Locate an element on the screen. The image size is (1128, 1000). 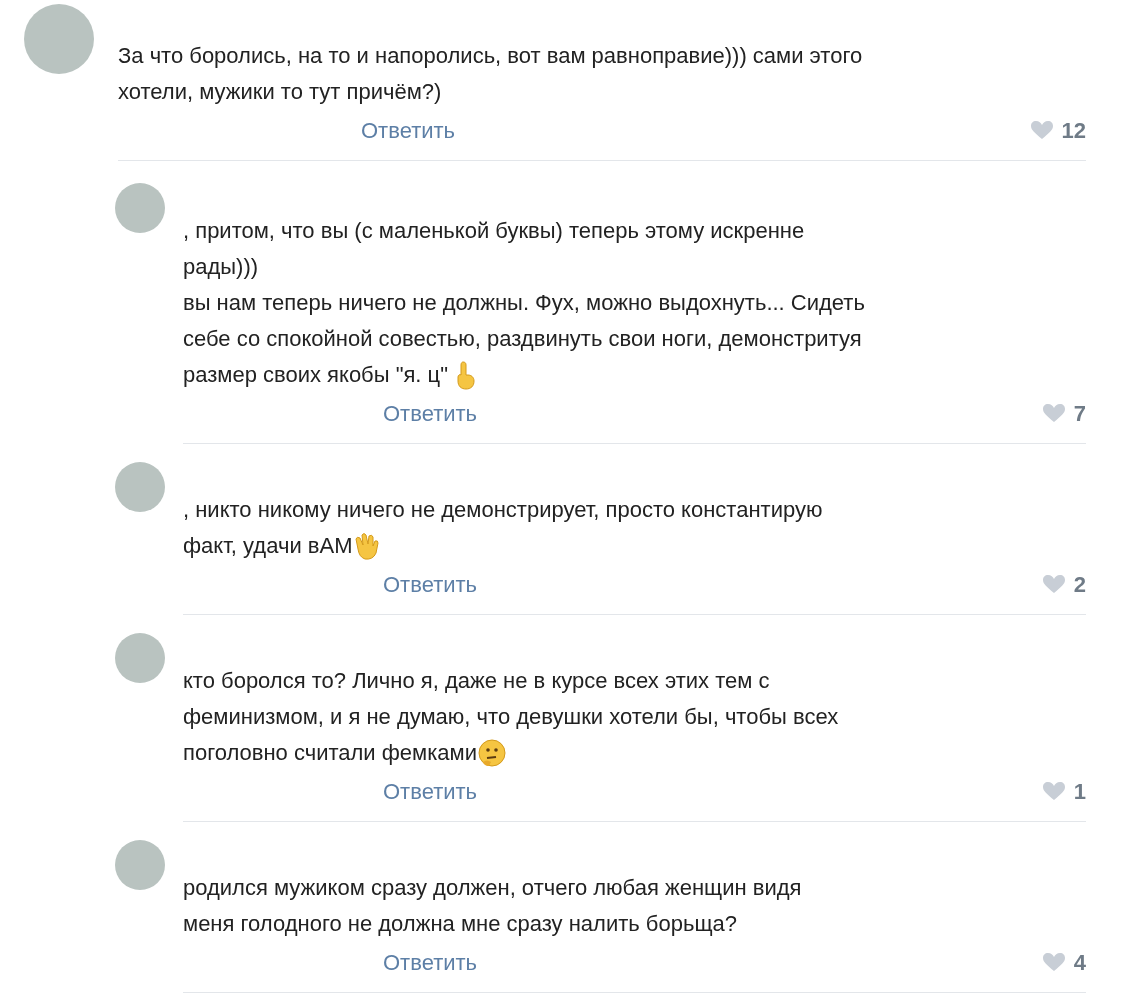
like-button: 7 is located at coordinates (1063, 413).